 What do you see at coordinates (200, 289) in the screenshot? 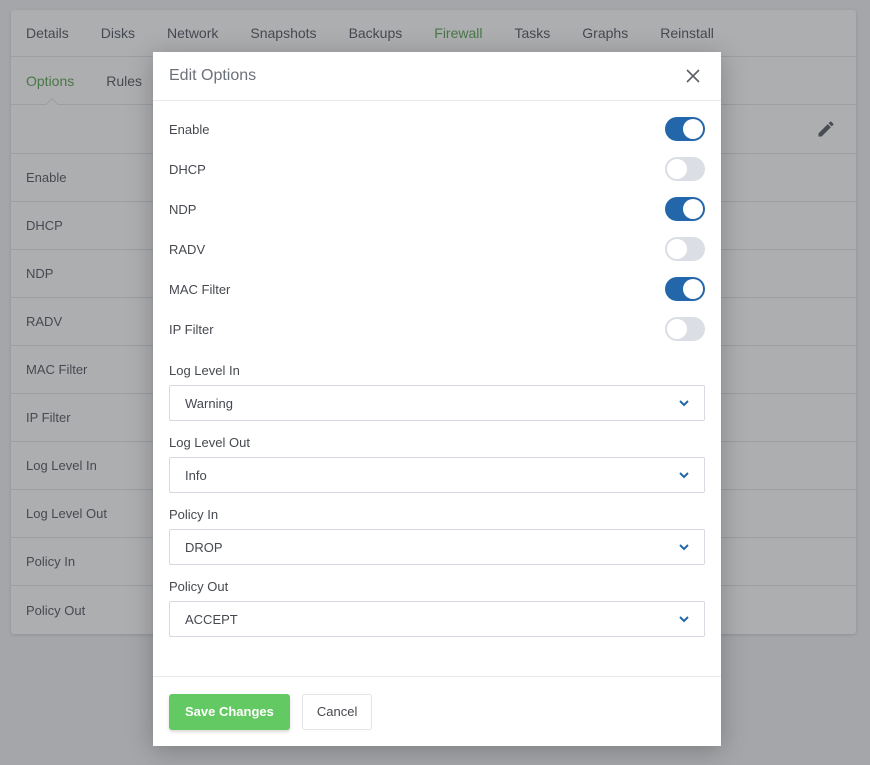
I see `toggle-label: MAC Filter` at bounding box center [200, 289].